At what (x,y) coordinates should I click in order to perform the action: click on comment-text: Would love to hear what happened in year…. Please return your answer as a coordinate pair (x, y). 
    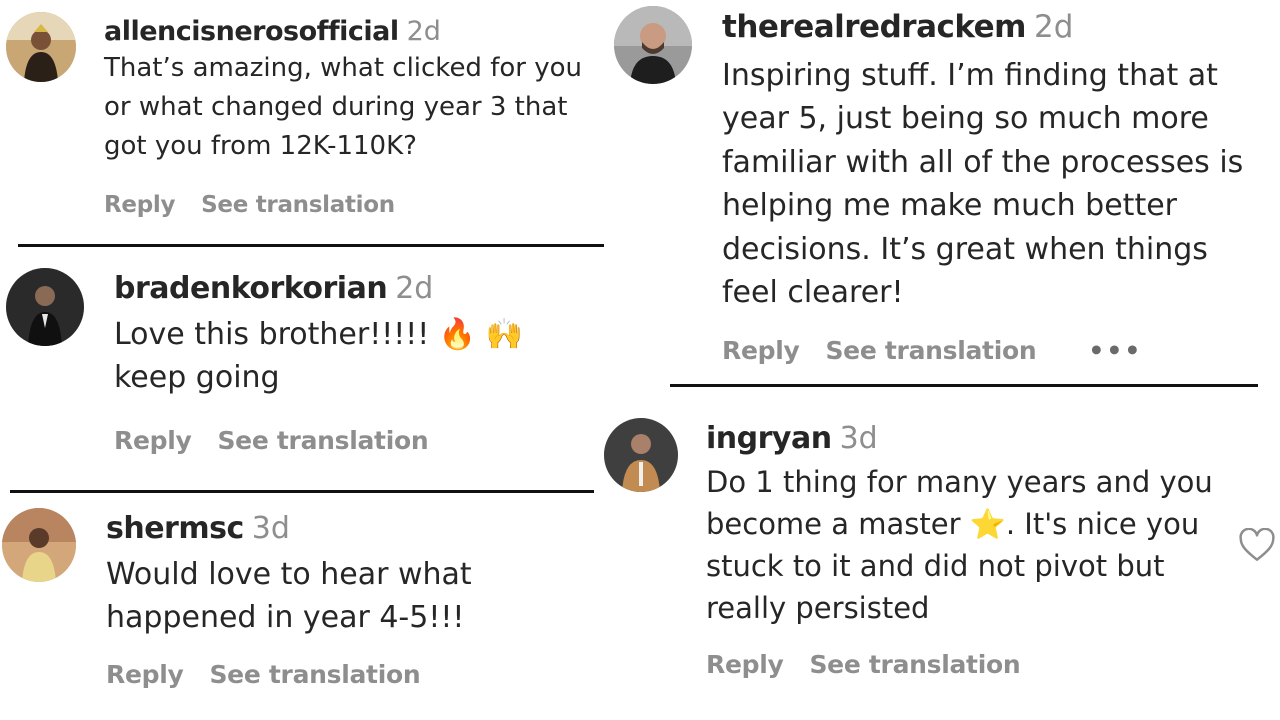
    Looking at the image, I should click on (289, 596).